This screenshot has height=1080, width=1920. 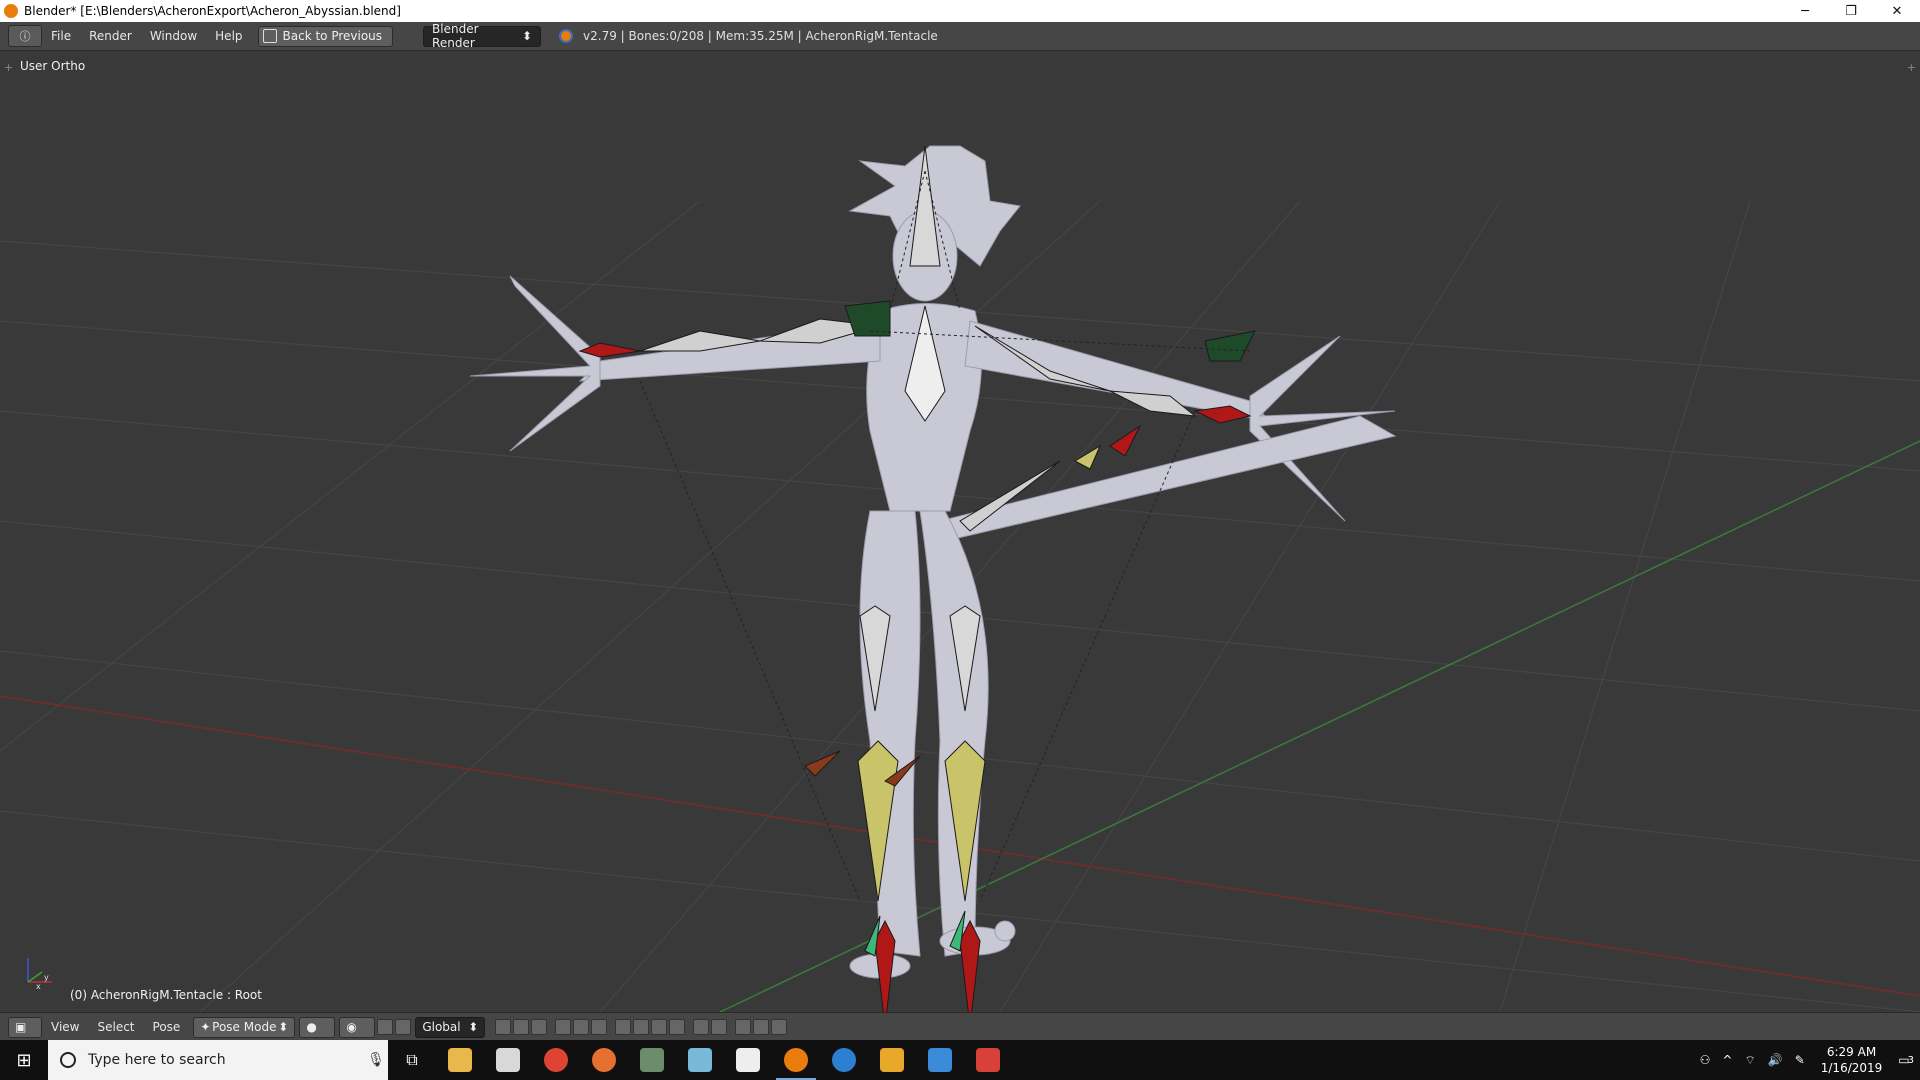 What do you see at coordinates (244, 1027) in the screenshot?
I see `mode-select: ✦ Pose Mode ⬍` at bounding box center [244, 1027].